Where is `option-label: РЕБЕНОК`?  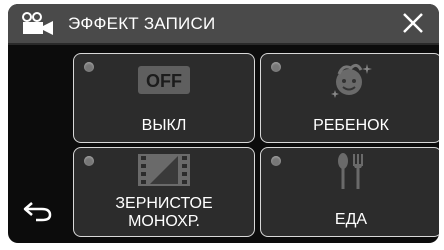 option-label: РЕБЕНОК is located at coordinates (351, 125).